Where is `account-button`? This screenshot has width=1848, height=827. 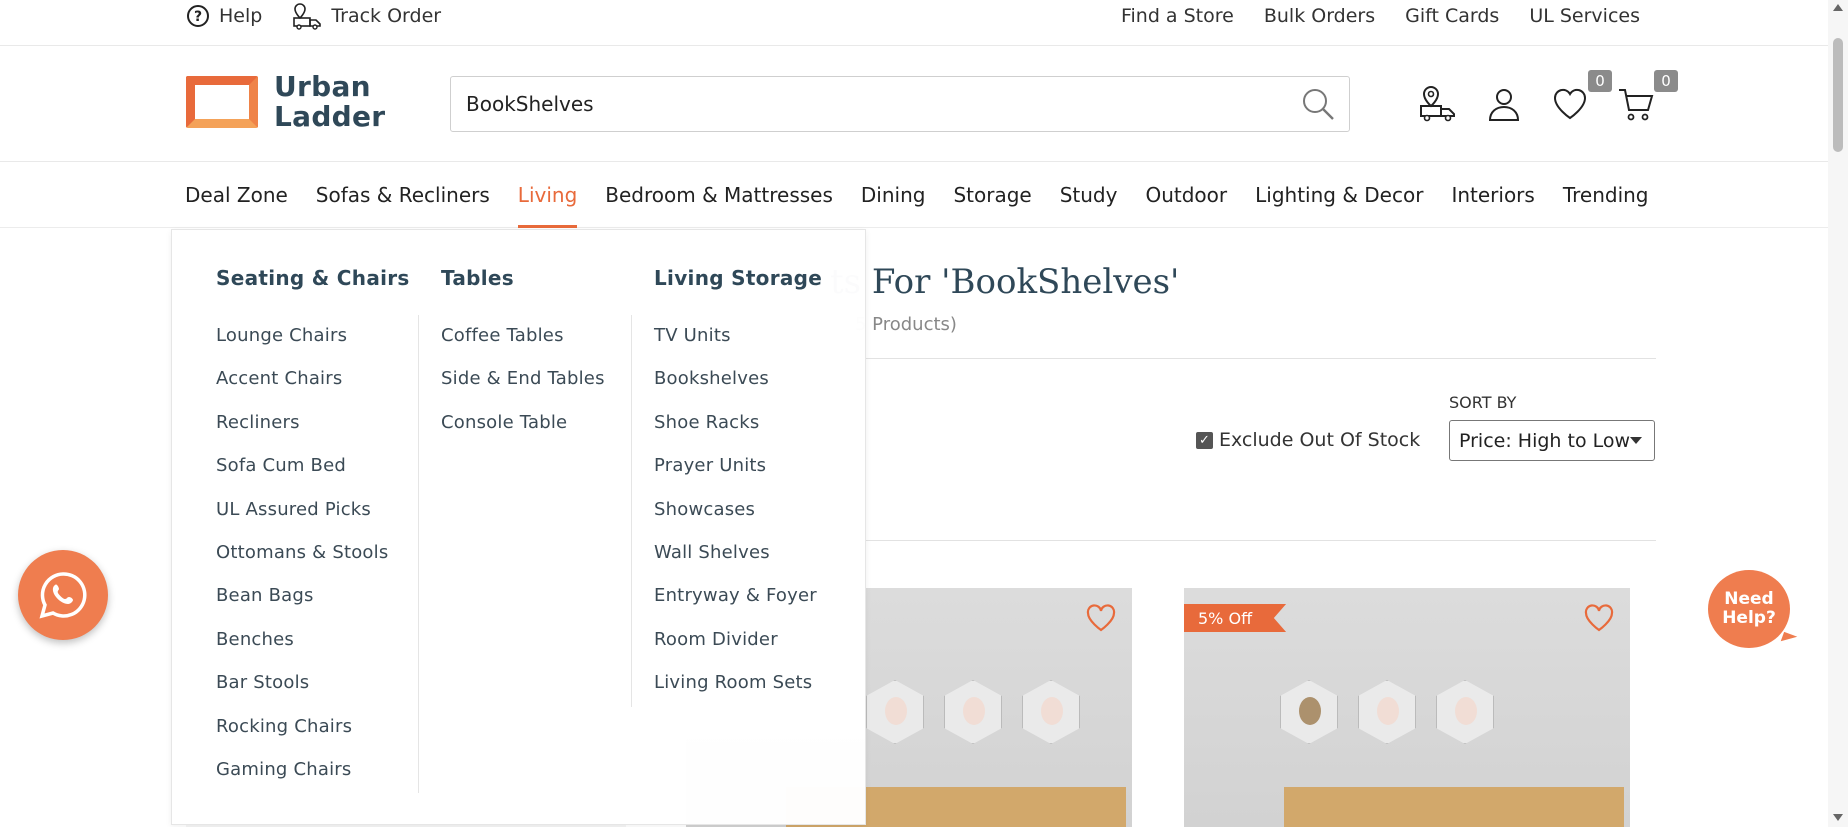
account-button is located at coordinates (1504, 104).